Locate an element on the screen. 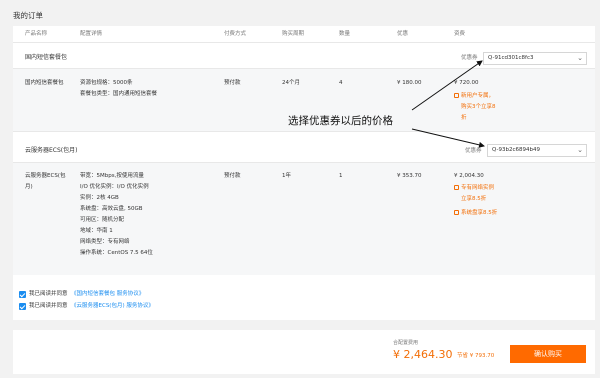 The image size is (600, 378). col-header: 购买周期 is located at coordinates (293, 34).